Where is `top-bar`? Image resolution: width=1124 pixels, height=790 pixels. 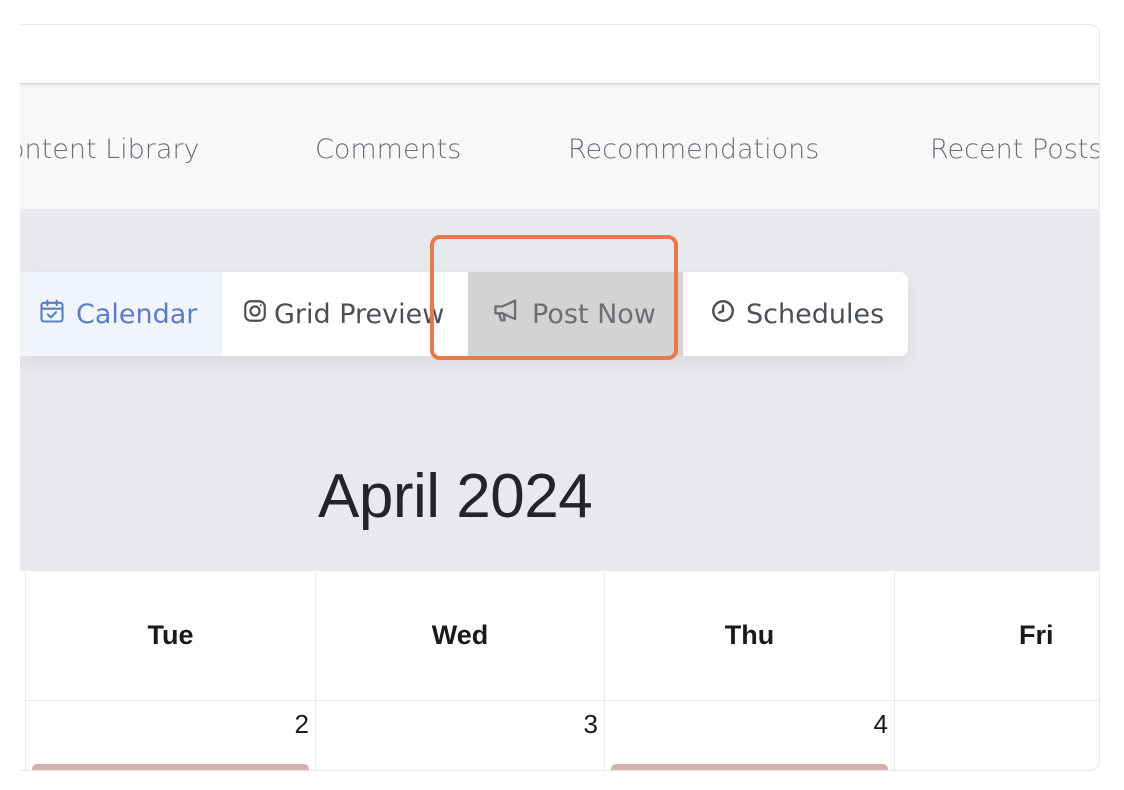
top-bar is located at coordinates (559, 54).